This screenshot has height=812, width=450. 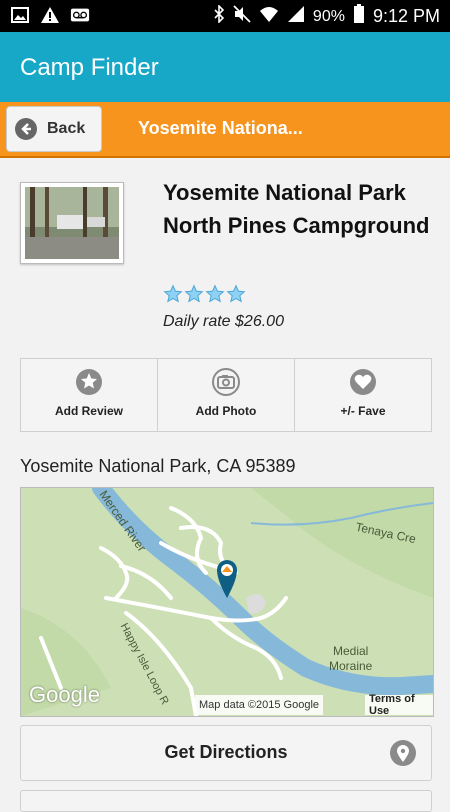 What do you see at coordinates (363, 382) in the screenshot?
I see `heart-icon` at bounding box center [363, 382].